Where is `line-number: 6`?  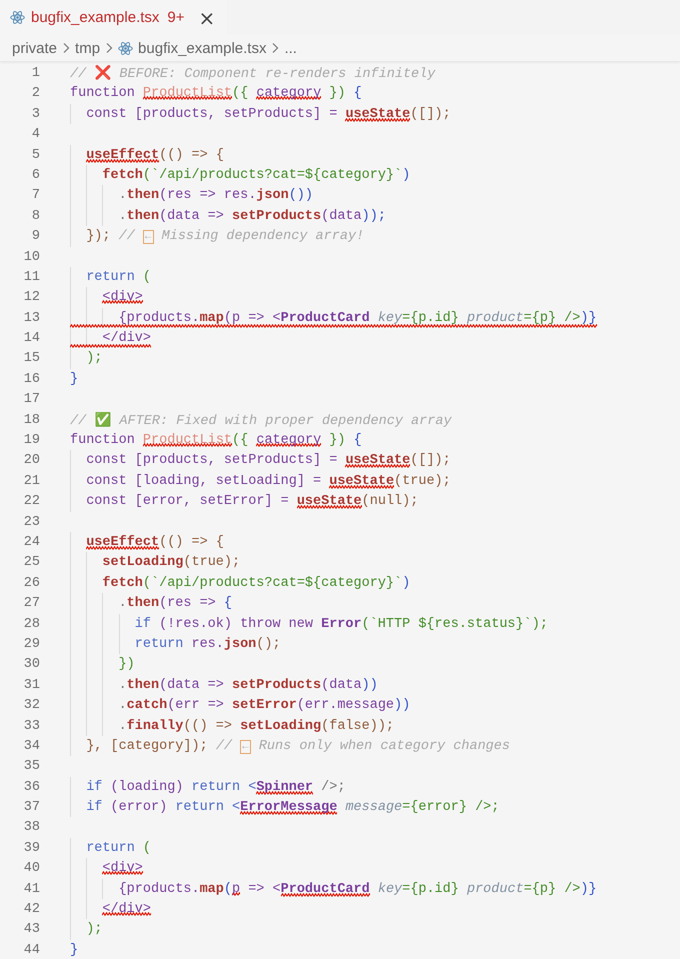 line-number: 6 is located at coordinates (35, 175).